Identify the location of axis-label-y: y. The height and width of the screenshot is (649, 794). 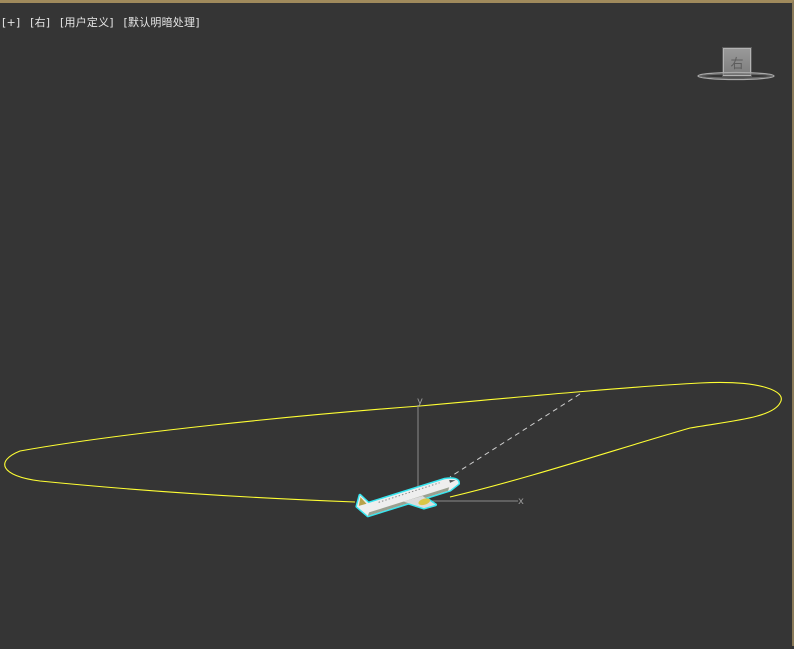
(420, 401).